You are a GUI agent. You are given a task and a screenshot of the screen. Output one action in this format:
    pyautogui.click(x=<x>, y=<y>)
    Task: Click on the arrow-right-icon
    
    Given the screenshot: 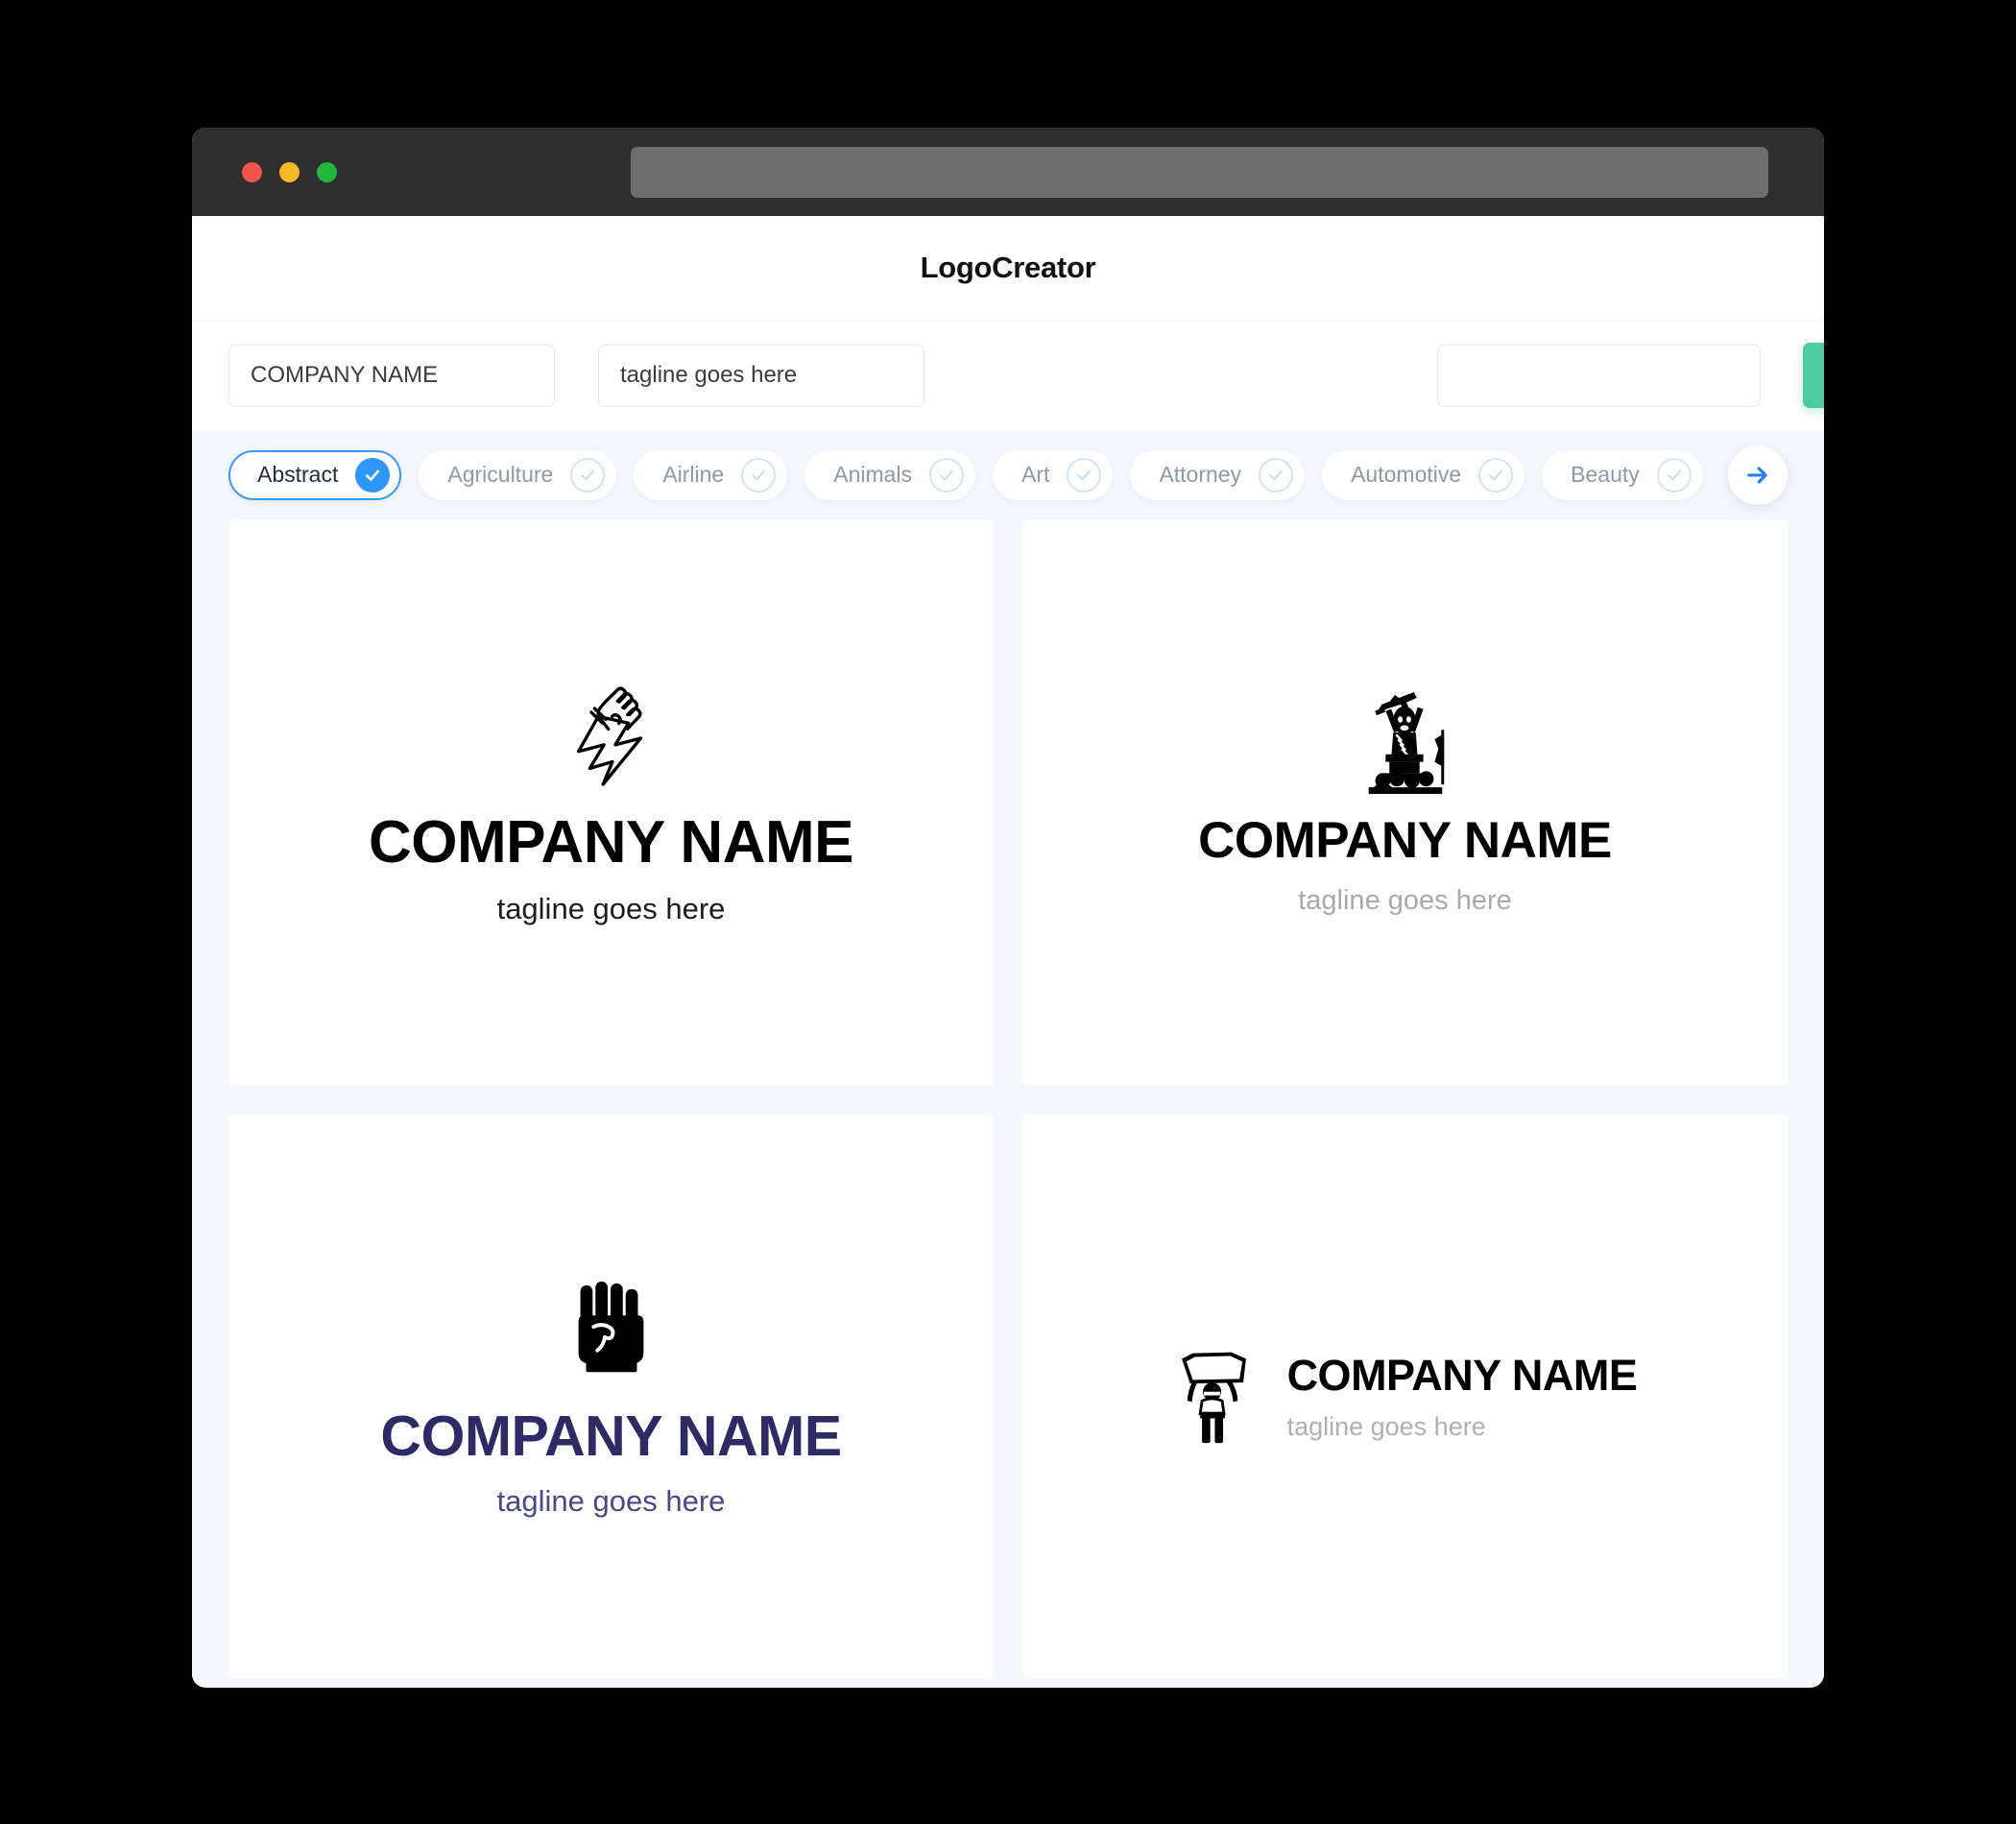 What is the action you would take?
    pyautogui.click(x=1757, y=475)
    